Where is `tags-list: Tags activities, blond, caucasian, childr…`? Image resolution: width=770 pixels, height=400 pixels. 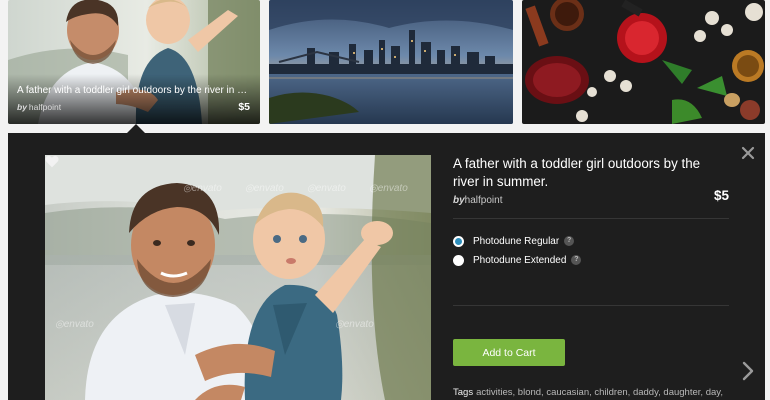
tags-list: Tags activities, blond, caucasian, childr… is located at coordinates (591, 392).